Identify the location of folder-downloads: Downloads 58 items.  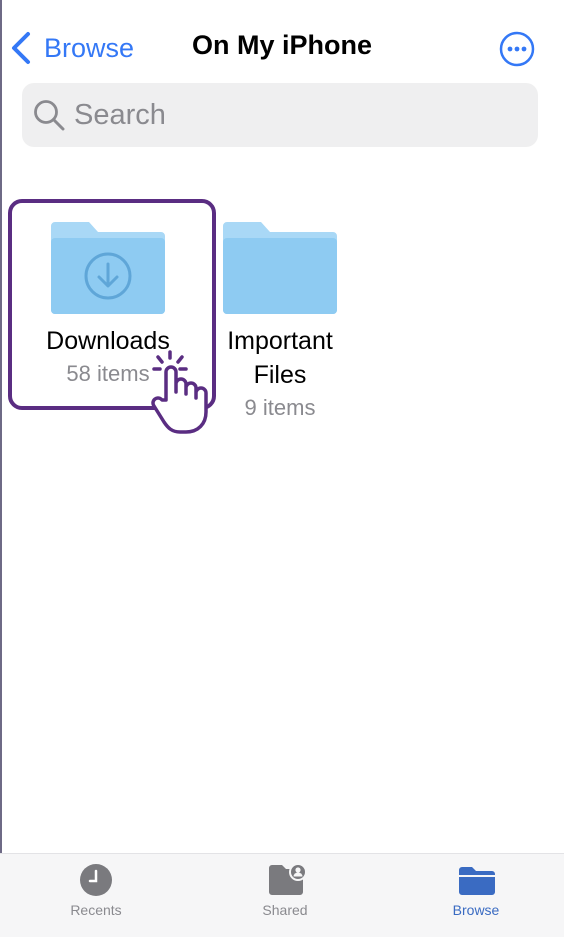
(108, 304).